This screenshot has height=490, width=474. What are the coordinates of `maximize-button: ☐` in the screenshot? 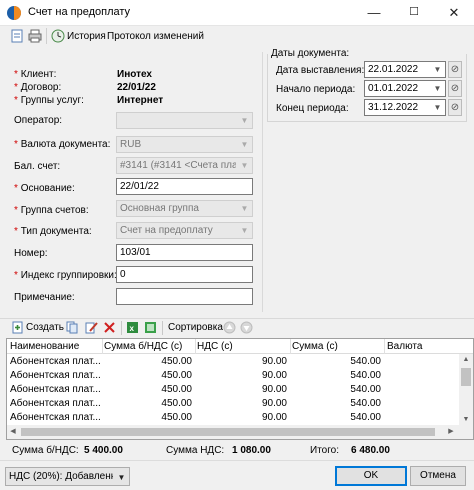 It's located at (414, 12).